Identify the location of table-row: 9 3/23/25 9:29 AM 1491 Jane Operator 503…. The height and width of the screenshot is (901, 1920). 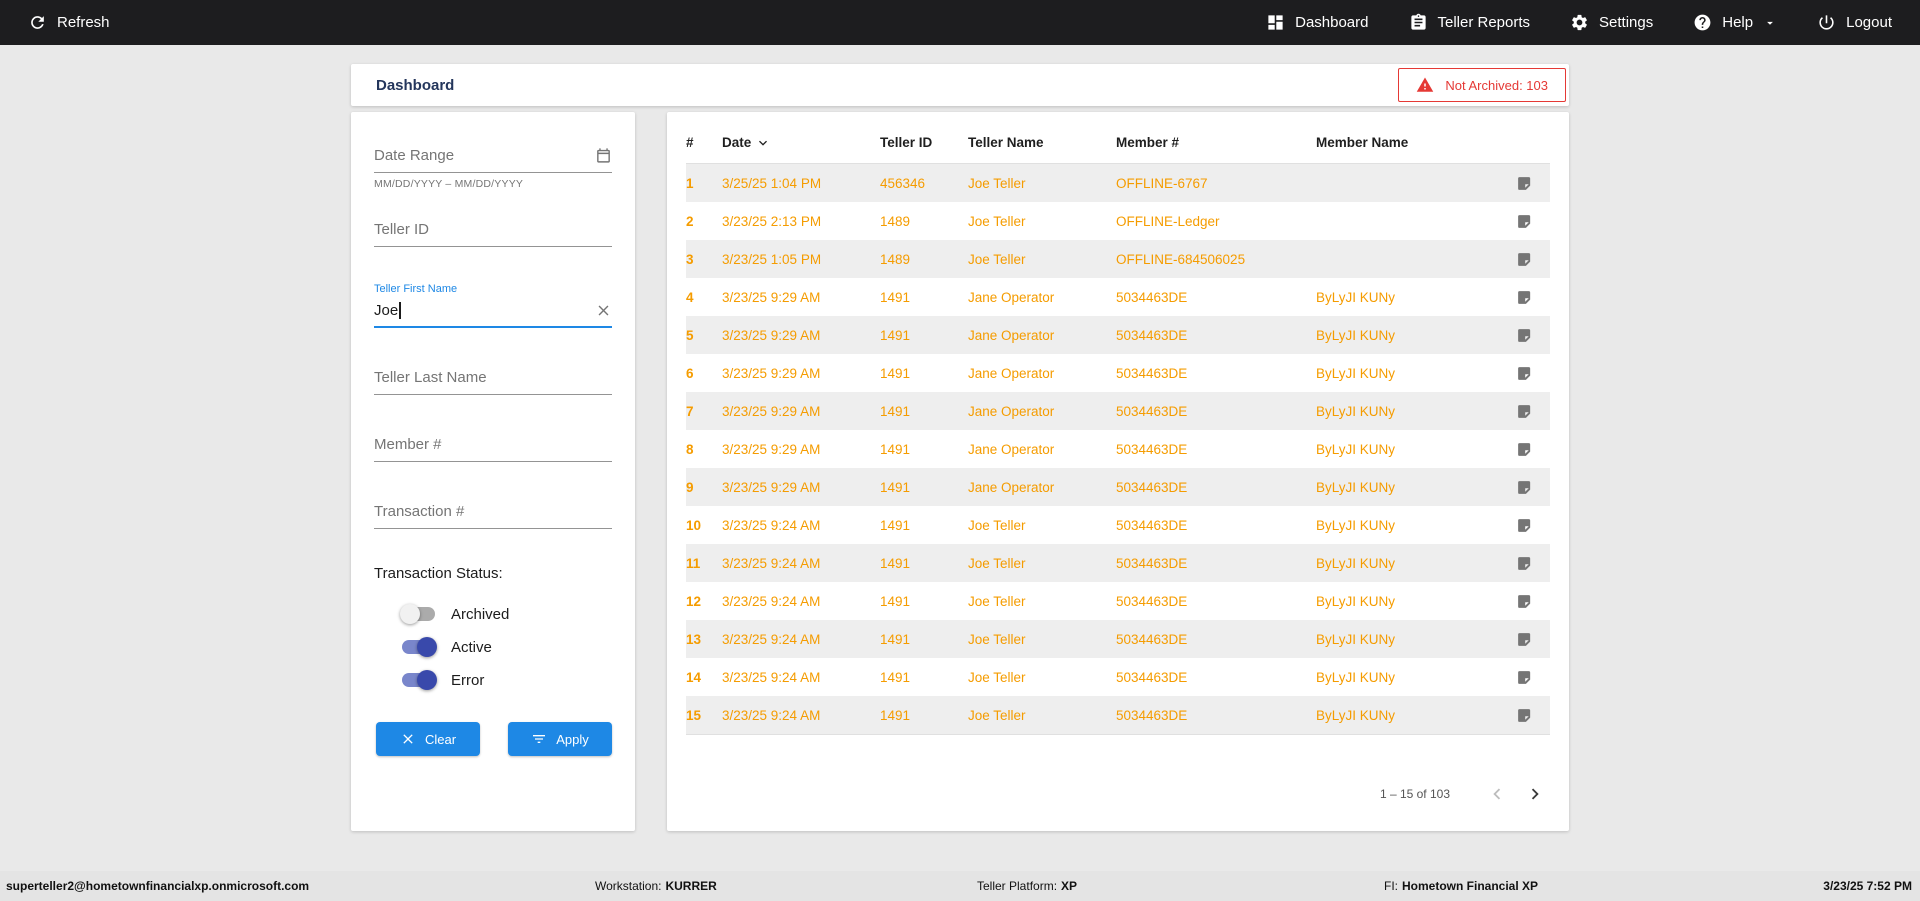
(1118, 487).